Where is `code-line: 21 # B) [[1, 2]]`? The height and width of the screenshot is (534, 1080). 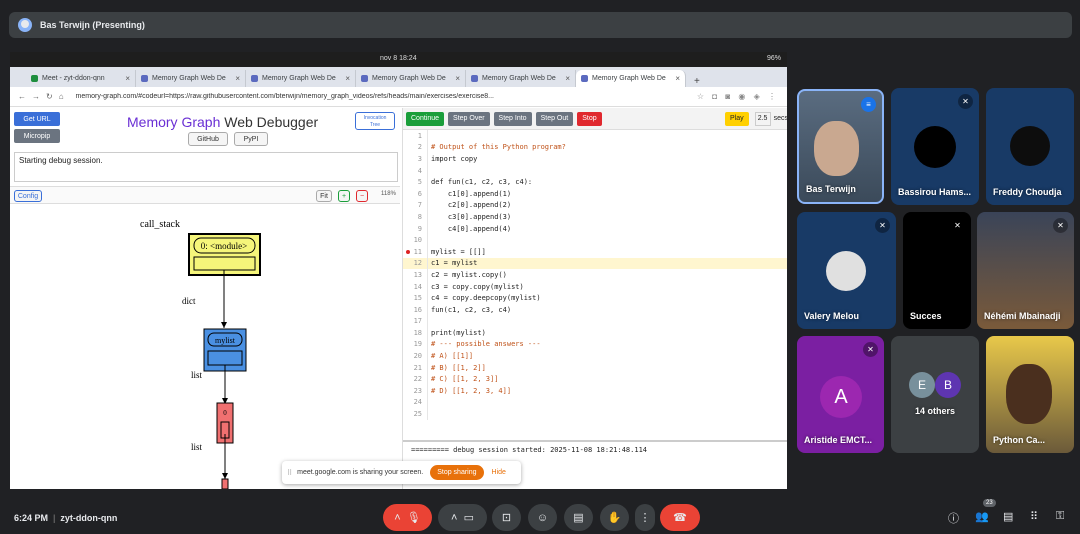 code-line: 21 # B) [[1, 2]] is located at coordinates (595, 367).